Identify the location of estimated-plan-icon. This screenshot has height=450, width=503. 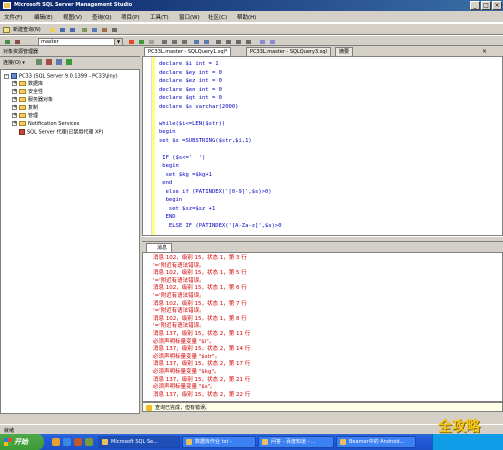
(196, 42).